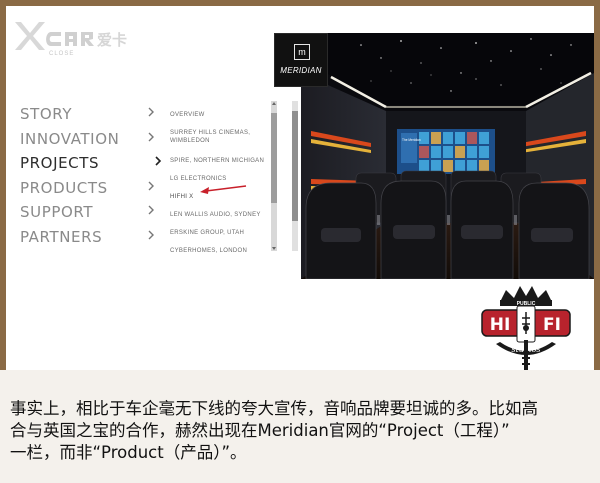 Image resolution: width=600 pixels, height=483 pixels. Describe the element at coordinates (274, 104) in the screenshot. I see `scroll-up-icon` at that location.